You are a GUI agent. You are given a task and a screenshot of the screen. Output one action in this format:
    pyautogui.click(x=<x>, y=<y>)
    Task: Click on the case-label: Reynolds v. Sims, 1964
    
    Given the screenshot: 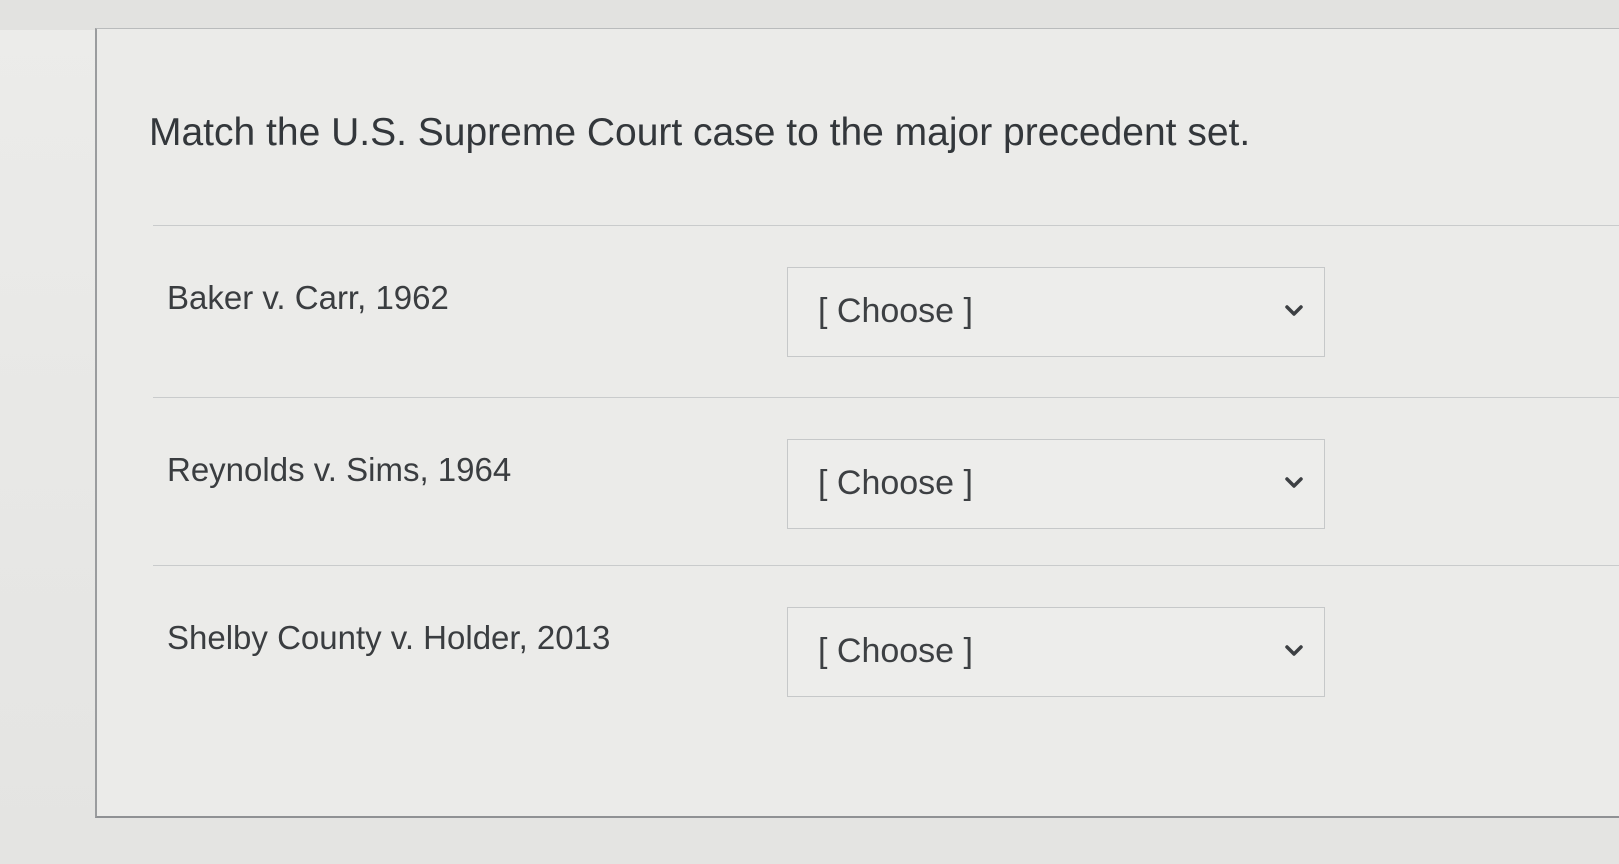 What is the action you would take?
    pyautogui.click(x=339, y=469)
    